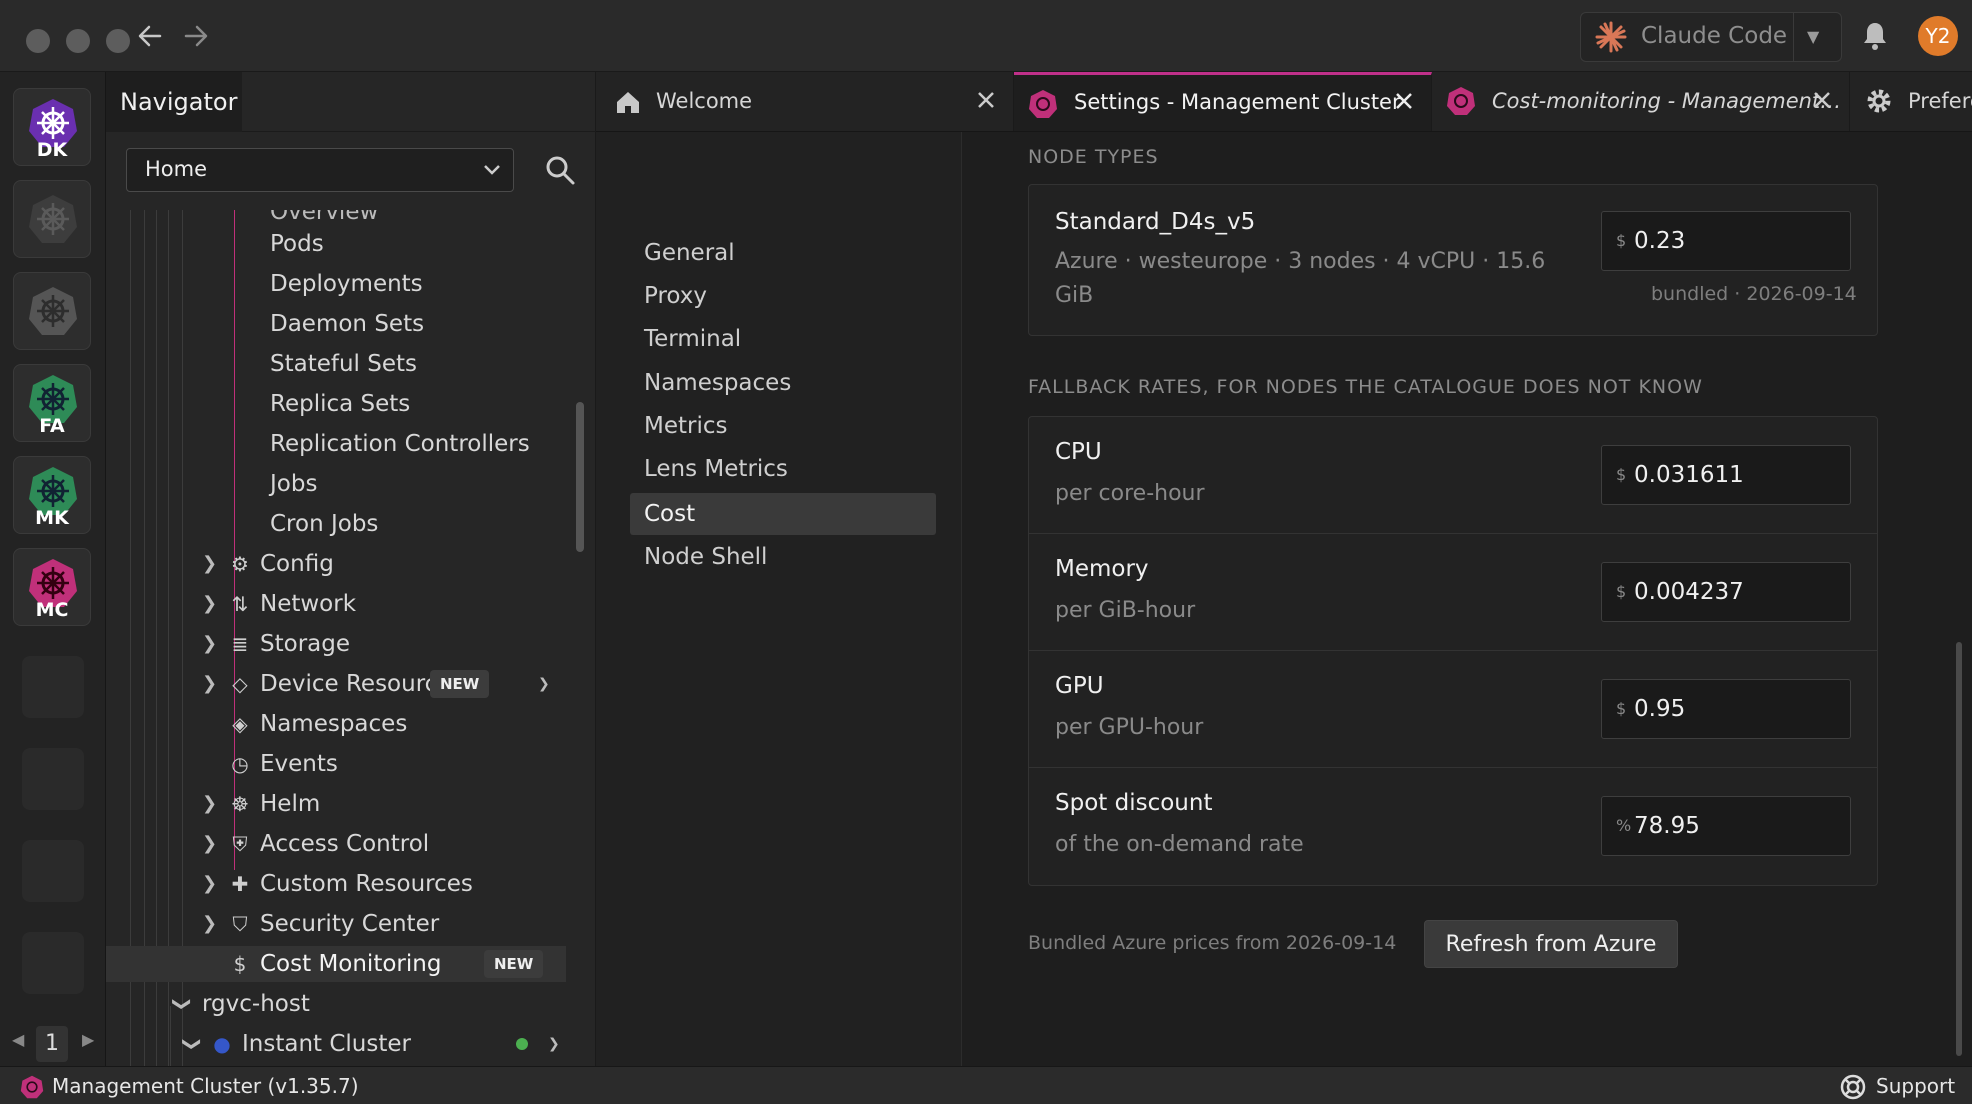 This screenshot has height=1104, width=1972. What do you see at coordinates (280, 244) in the screenshot?
I see `tree-item-pods: Pods` at bounding box center [280, 244].